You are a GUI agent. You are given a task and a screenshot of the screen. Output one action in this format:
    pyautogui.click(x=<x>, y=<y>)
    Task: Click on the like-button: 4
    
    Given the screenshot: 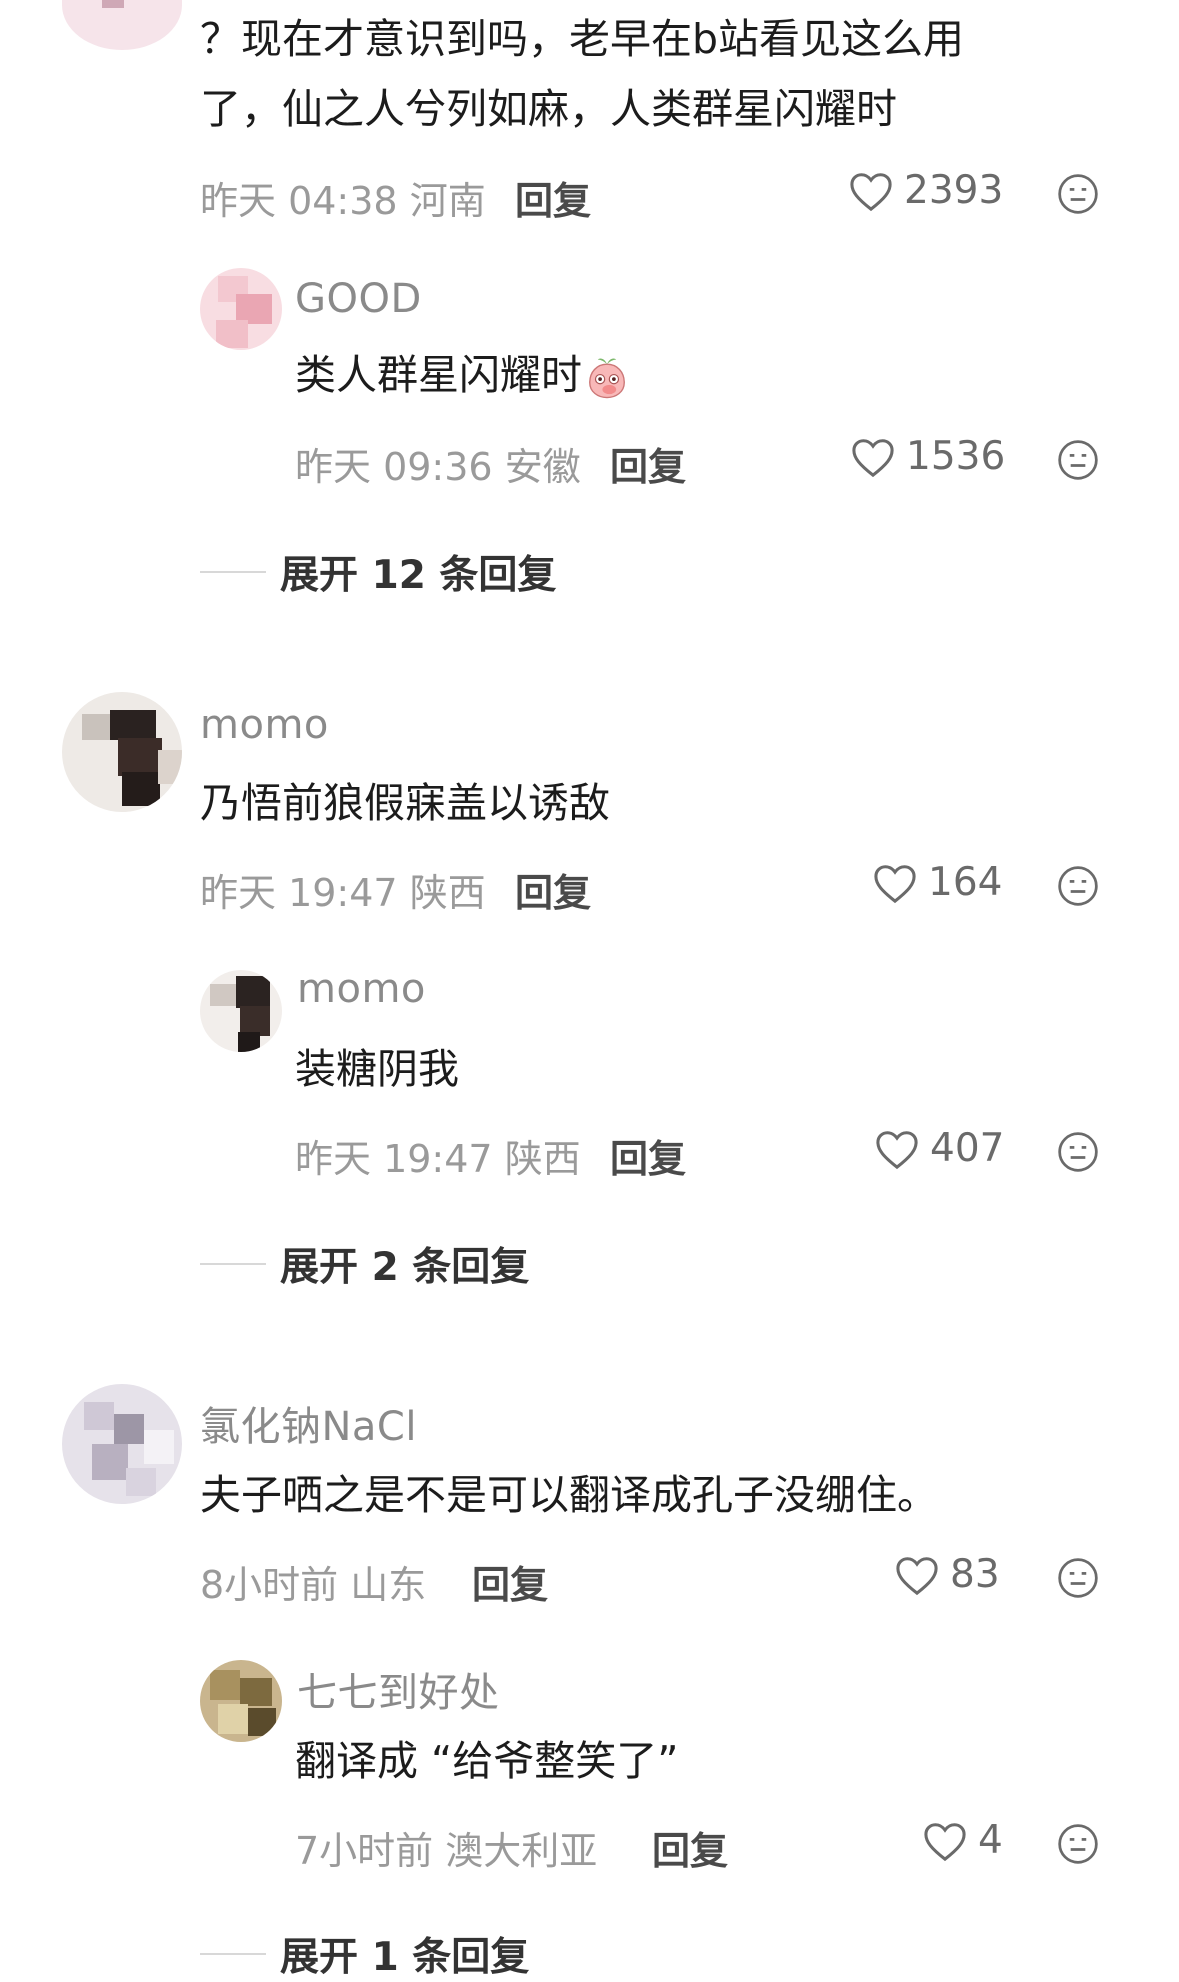 What is the action you would take?
    pyautogui.click(x=962, y=1840)
    